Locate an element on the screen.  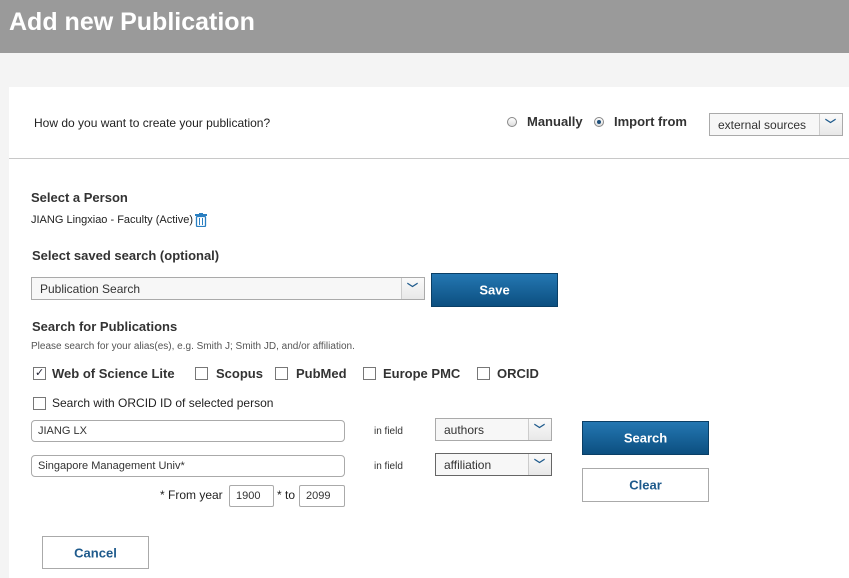
affiliation-search-value: Singapore Management Univ* is located at coordinates (111, 466).